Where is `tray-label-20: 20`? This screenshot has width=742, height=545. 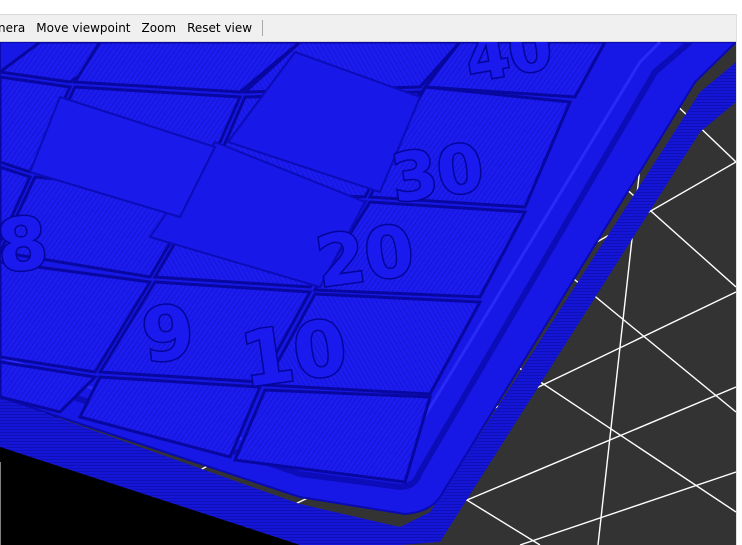
tray-label-20: 20 is located at coordinates (365, 256).